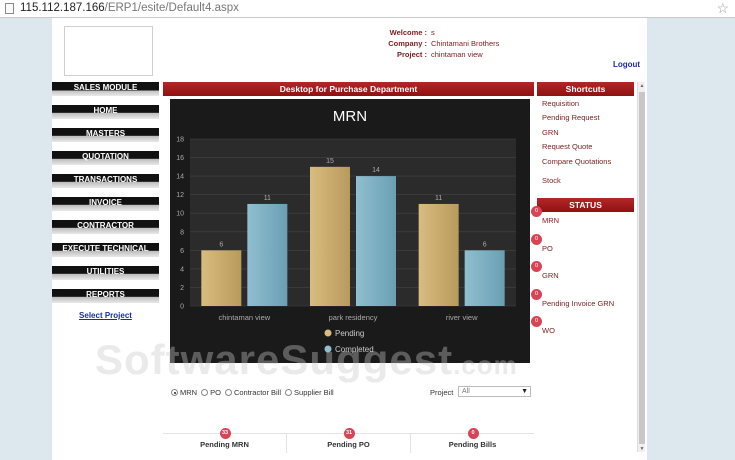  Describe the element at coordinates (626, 64) in the screenshot. I see `logout-link: Logout` at that location.